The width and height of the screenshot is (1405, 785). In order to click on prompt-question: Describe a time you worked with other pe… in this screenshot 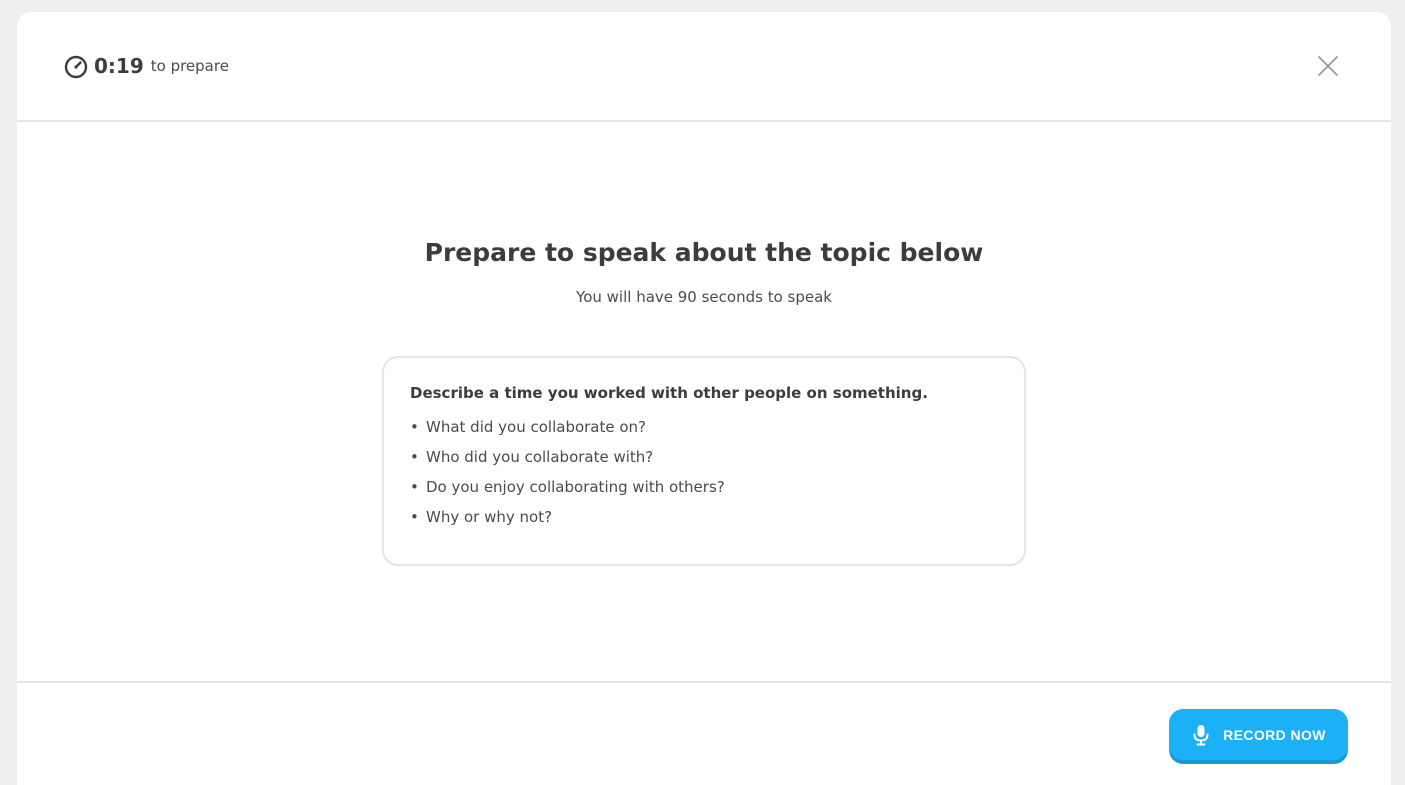, I will do `click(669, 393)`.